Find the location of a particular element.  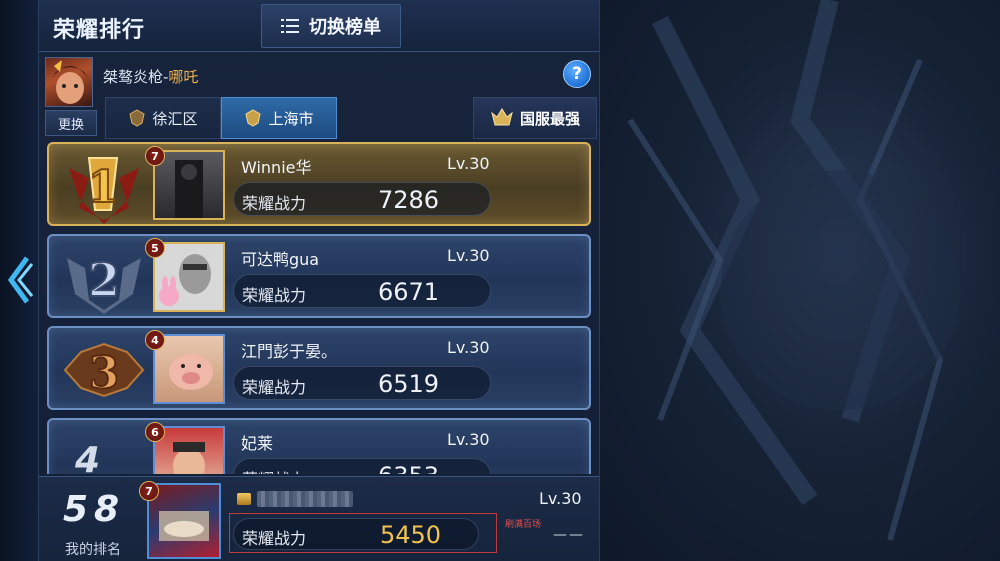

rank-1-number: 1 is located at coordinates (103, 187).